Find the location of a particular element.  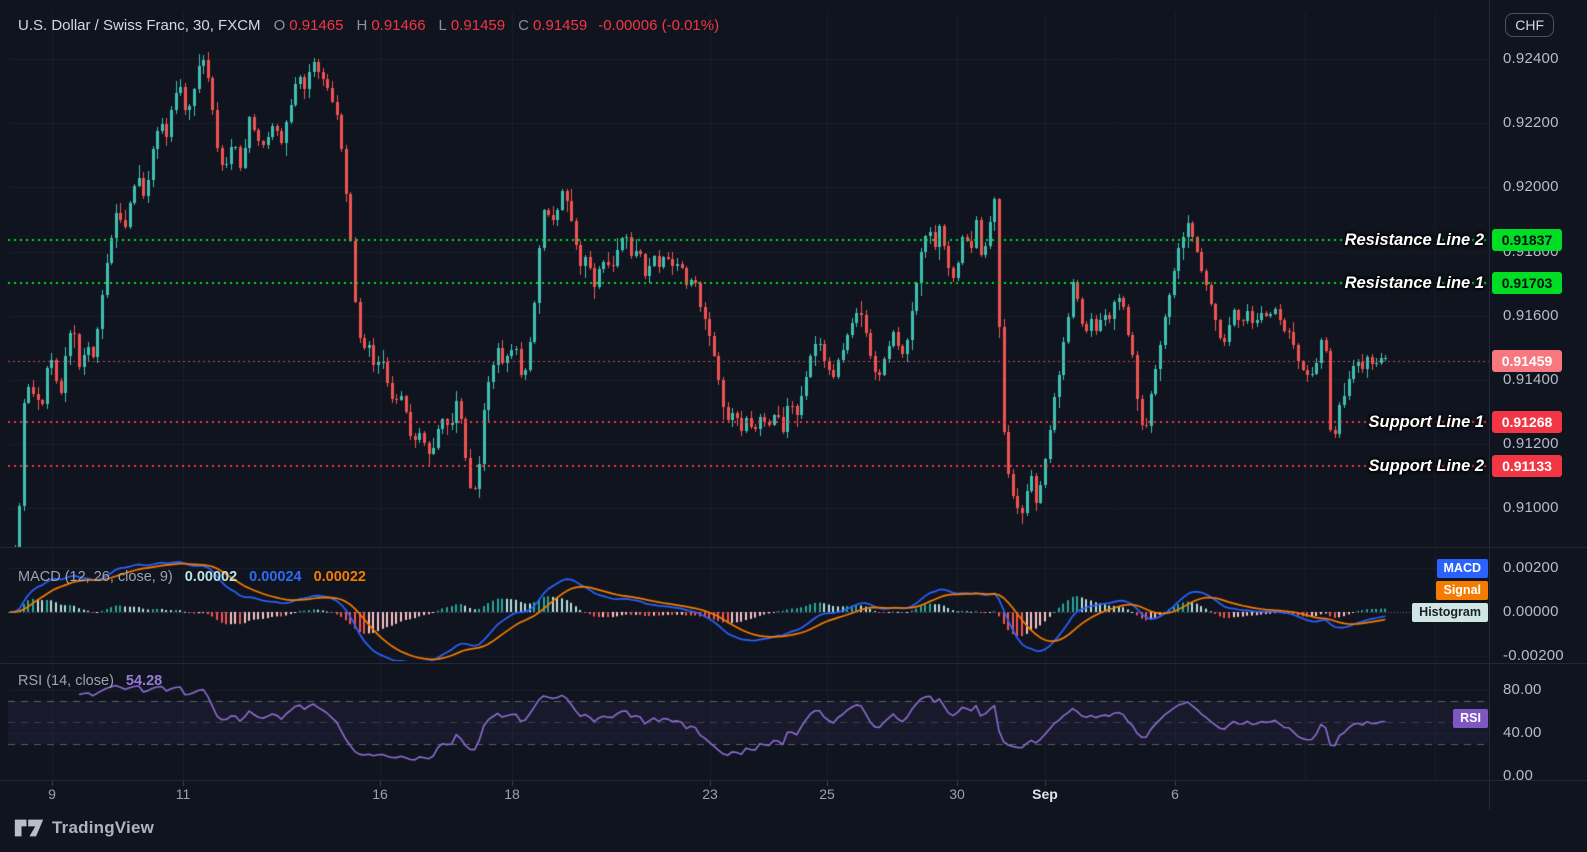

ohlc-open-label: O is located at coordinates (279, 25).